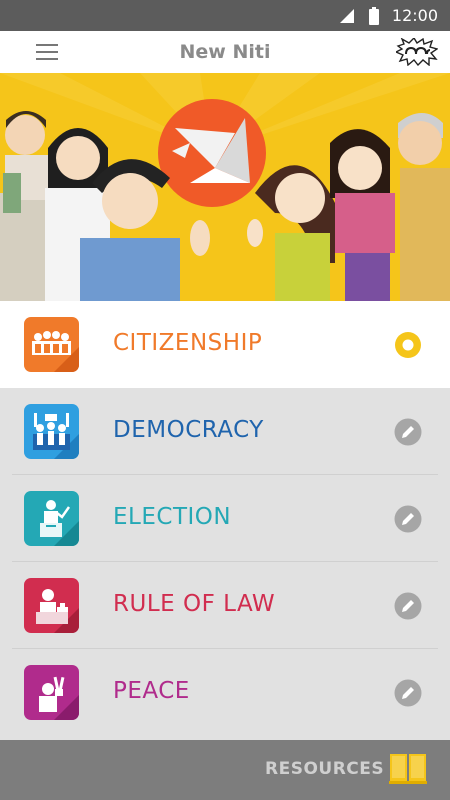 Image resolution: width=450 pixels, height=800 pixels. Describe the element at coordinates (225, 15) in the screenshot. I see `status-bar: 12:00` at that location.